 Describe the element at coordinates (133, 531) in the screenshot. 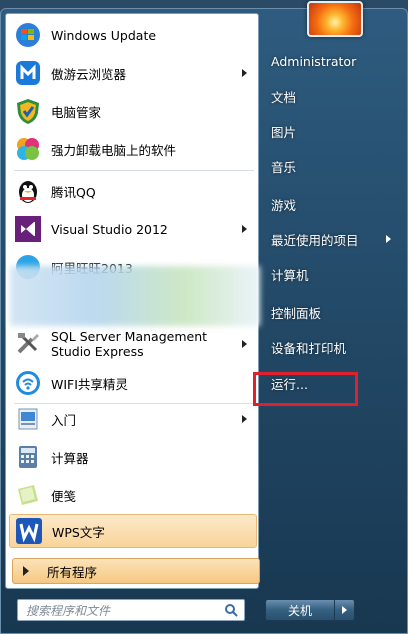

I see `menu-item-wps-writer: WPS文字` at that location.